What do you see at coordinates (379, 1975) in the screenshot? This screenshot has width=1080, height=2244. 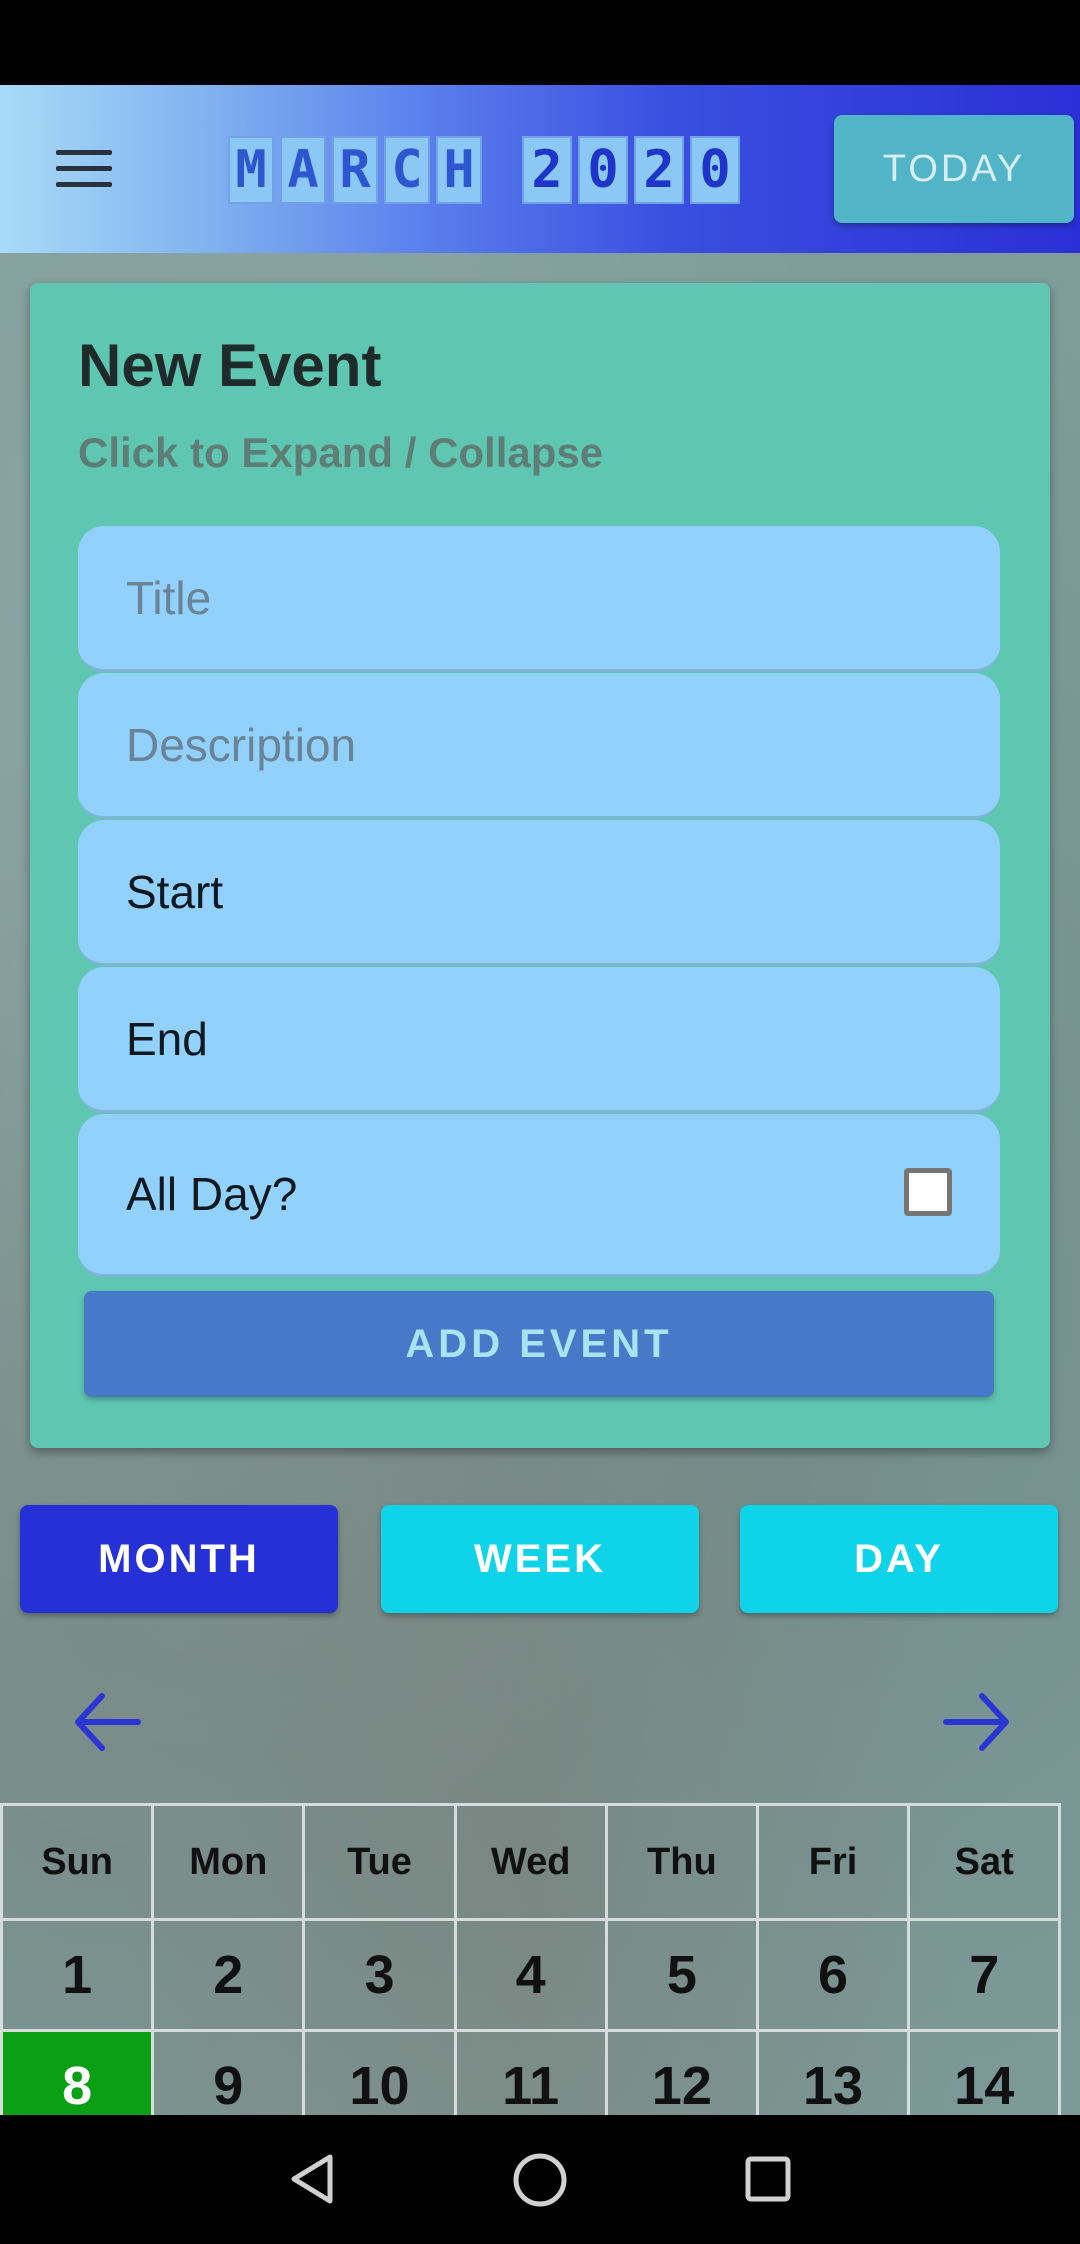 I see `calendar-day-cell: 3` at bounding box center [379, 1975].